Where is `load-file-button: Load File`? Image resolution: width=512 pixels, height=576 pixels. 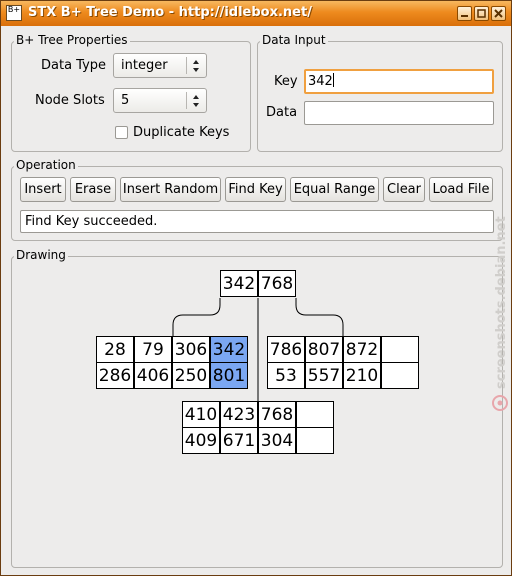 load-file-button: Load File is located at coordinates (461, 189).